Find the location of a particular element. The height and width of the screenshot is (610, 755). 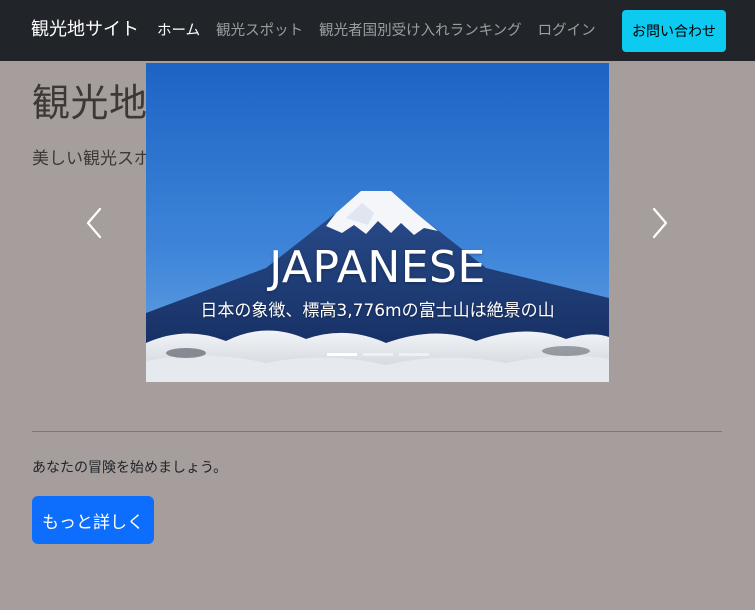

brand-logo: 観光地サイト is located at coordinates (85, 30).